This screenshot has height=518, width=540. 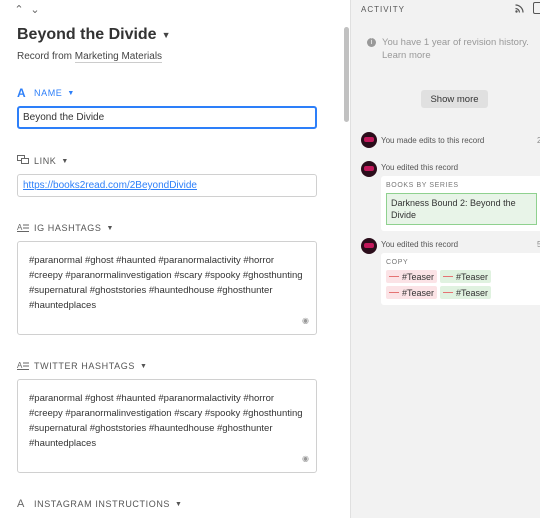 What do you see at coordinates (420, 55) in the screenshot?
I see `history-more-link: more` at bounding box center [420, 55].